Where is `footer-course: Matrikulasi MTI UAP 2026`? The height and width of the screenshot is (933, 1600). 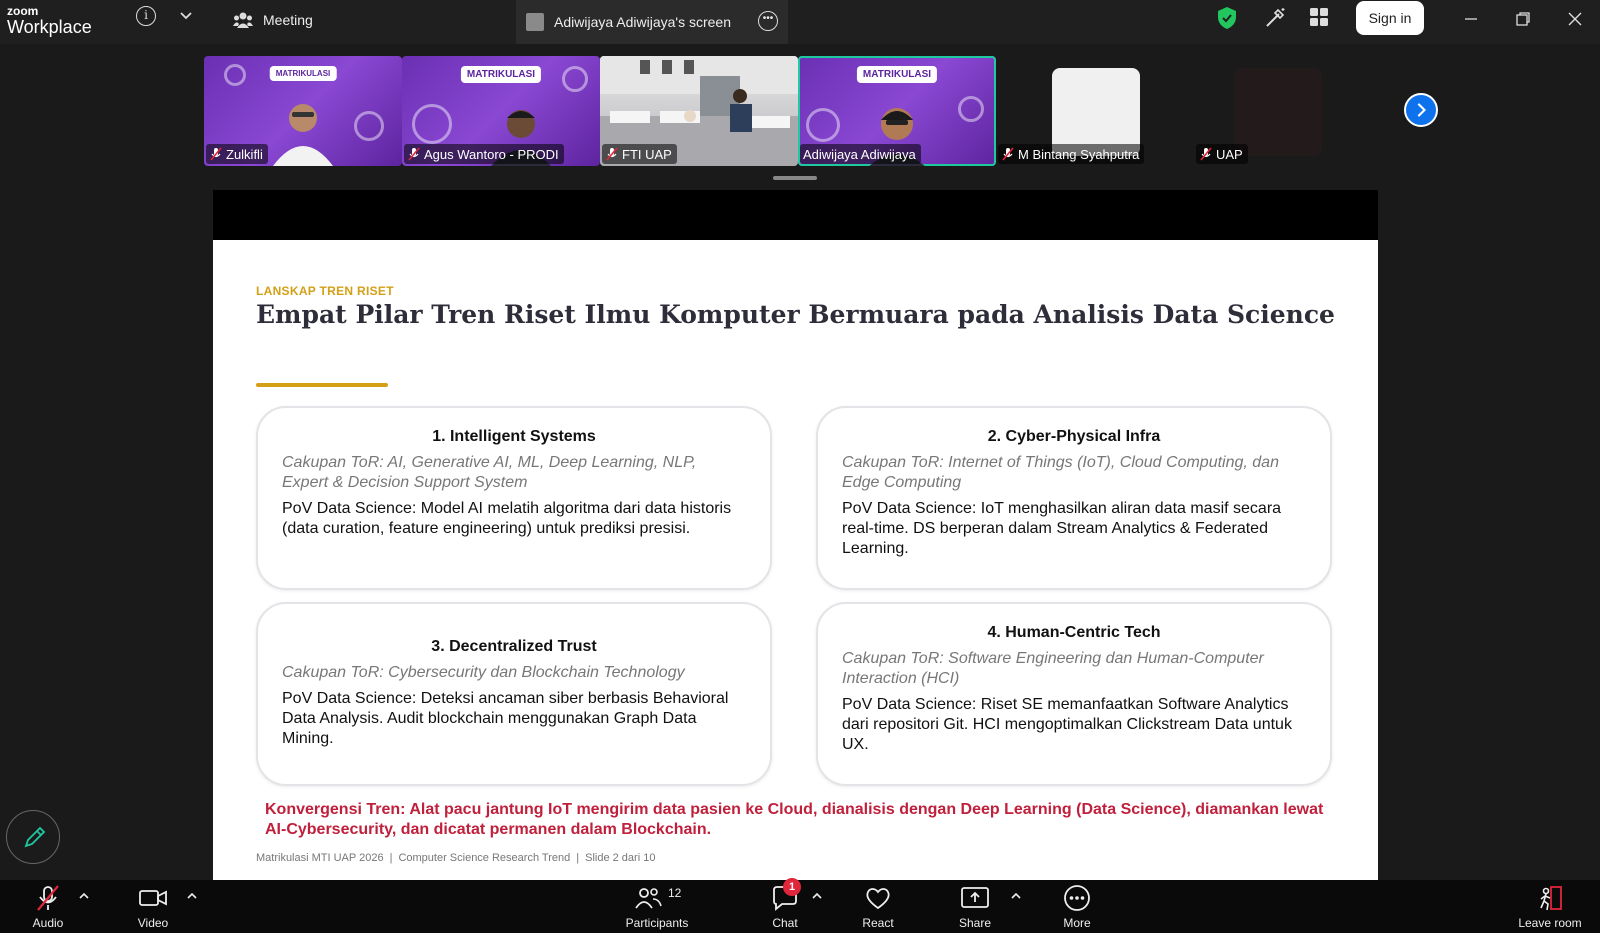 footer-course: Matrikulasi MTI UAP 2026 is located at coordinates (320, 858).